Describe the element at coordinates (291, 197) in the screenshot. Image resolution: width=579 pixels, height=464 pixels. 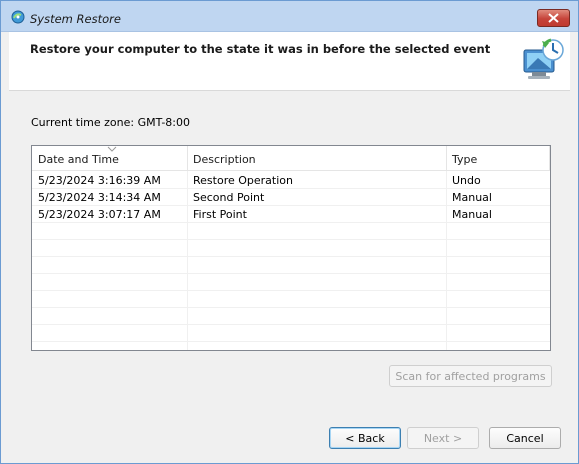
I see `table-row: 5/23/2024 3:14:34 AM Second Point Manual` at that location.